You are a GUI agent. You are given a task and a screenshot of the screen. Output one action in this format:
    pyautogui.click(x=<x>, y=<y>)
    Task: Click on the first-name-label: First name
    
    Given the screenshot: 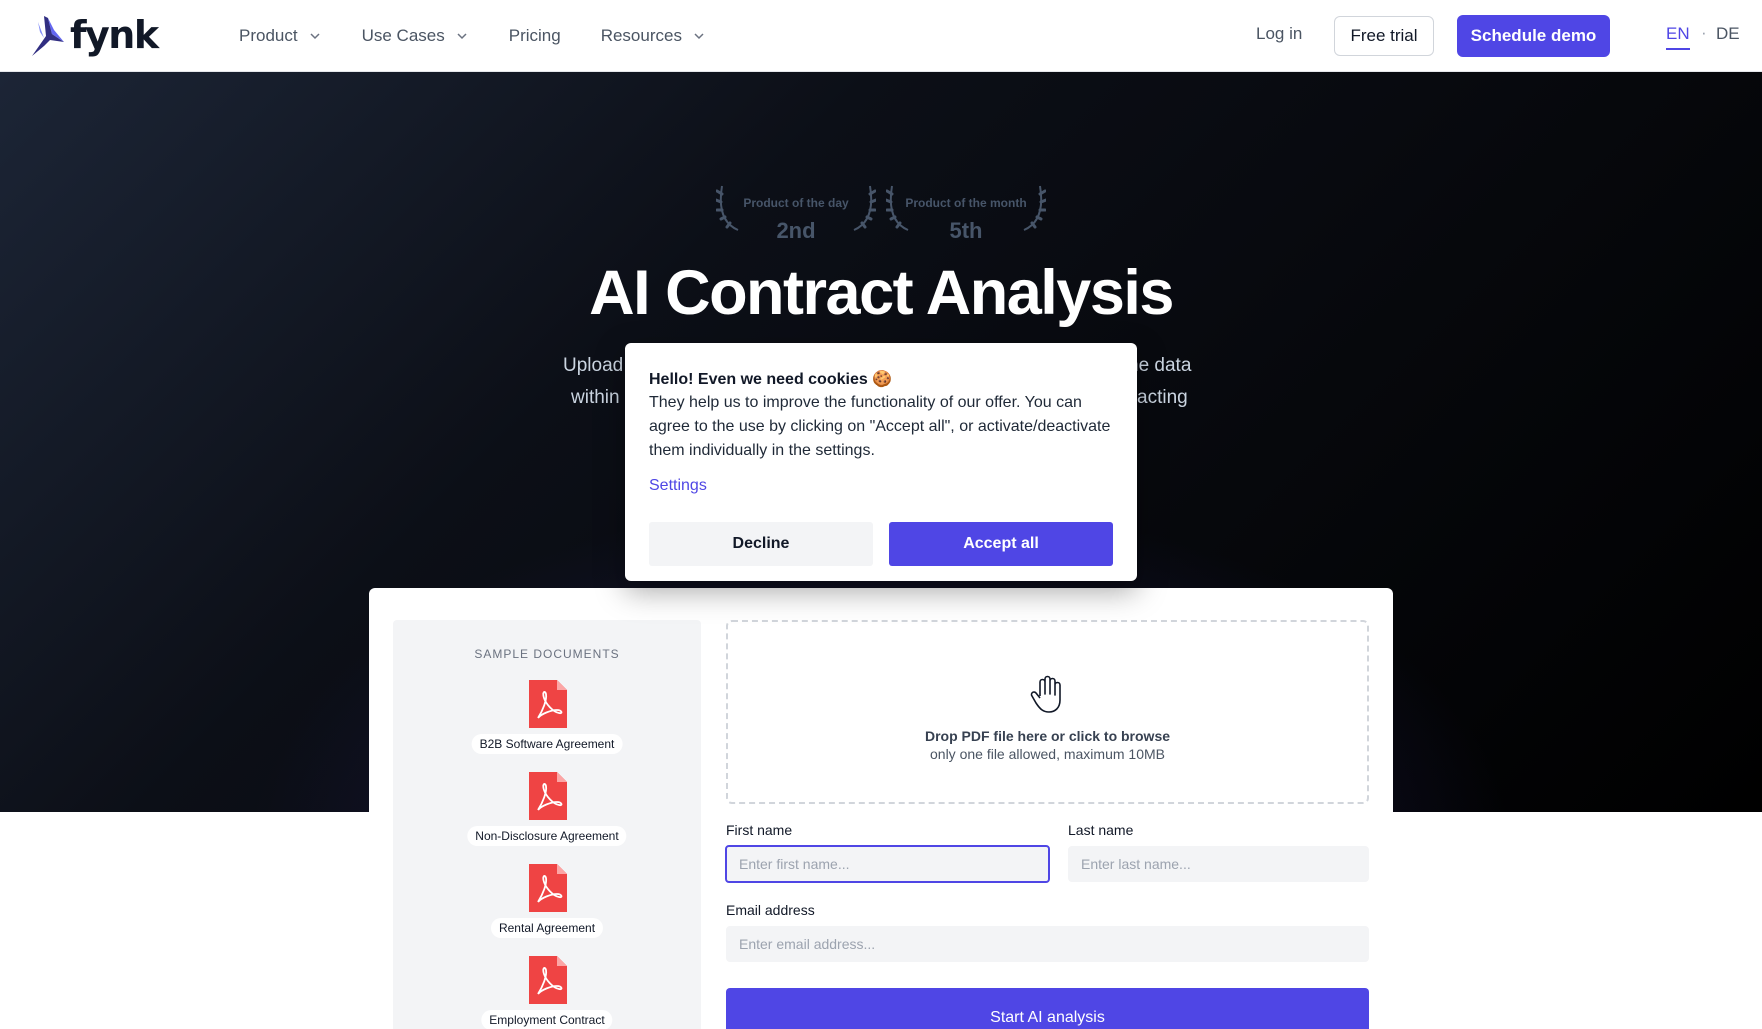 What is the action you would take?
    pyautogui.click(x=759, y=830)
    